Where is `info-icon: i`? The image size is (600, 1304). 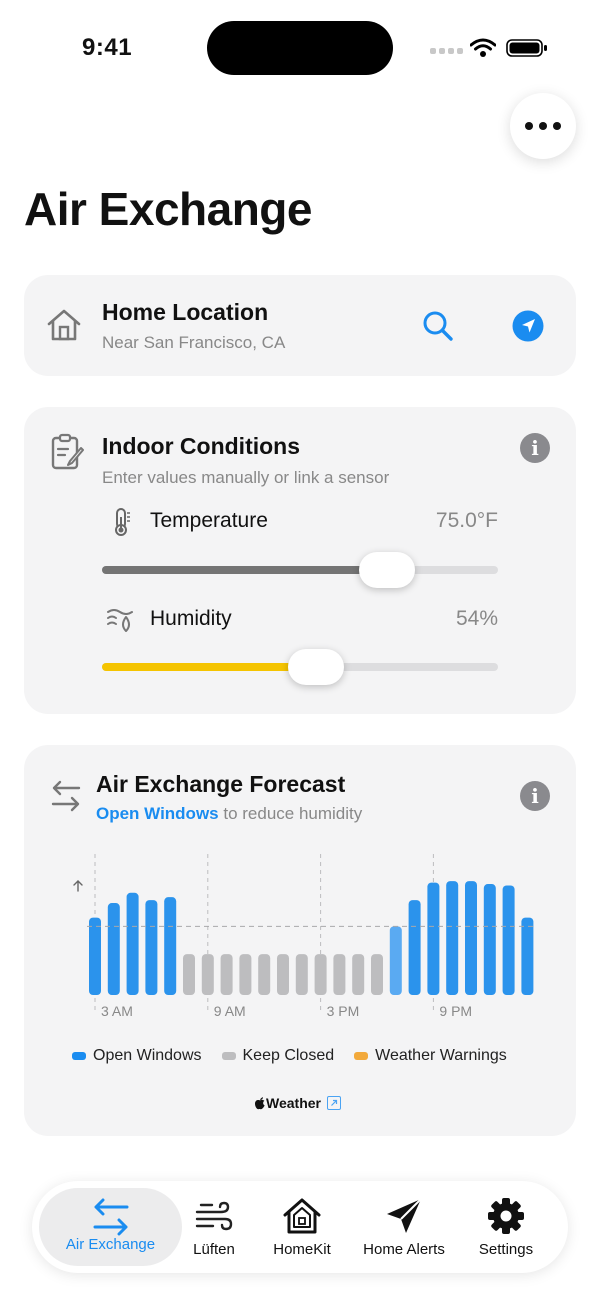
info-icon: i is located at coordinates (535, 448).